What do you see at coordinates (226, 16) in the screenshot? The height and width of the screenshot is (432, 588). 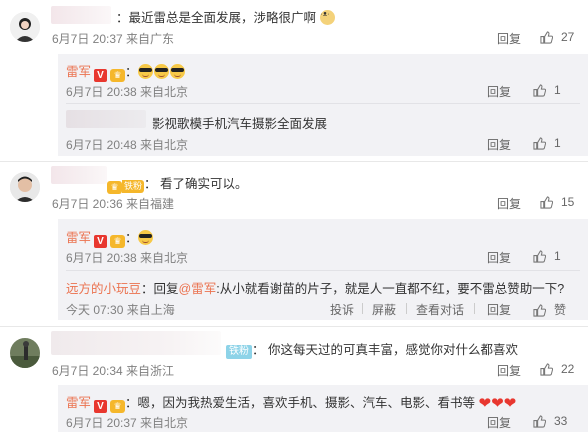 I see `comment-text: ：最近雷总是全面发展，涉略很广啊` at bounding box center [226, 16].